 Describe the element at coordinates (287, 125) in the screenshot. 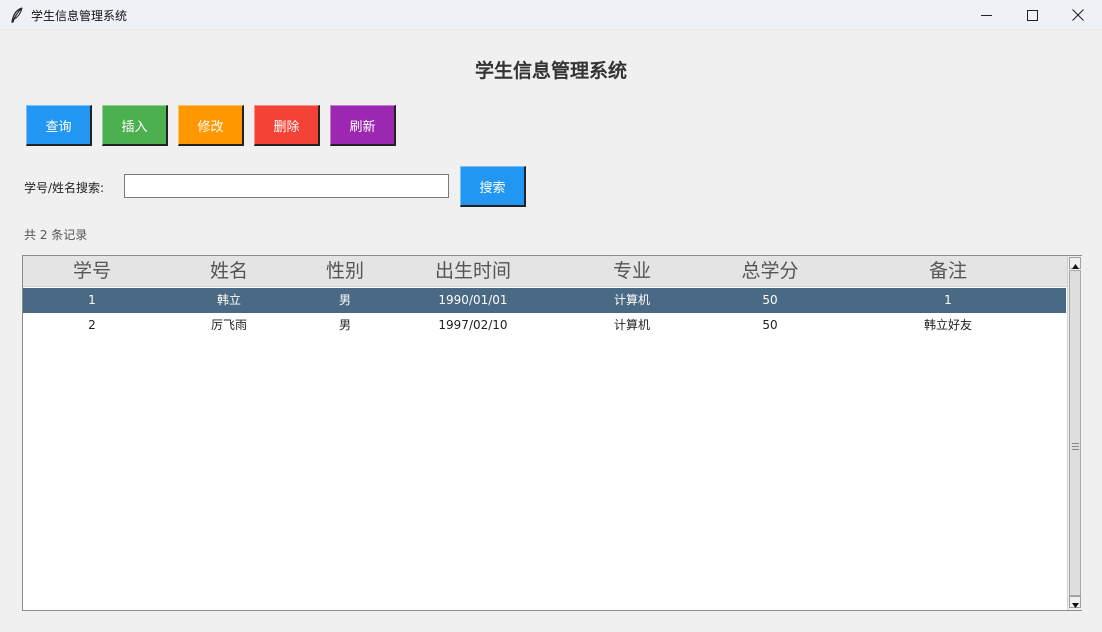

I see `delete-button: 删除` at that location.